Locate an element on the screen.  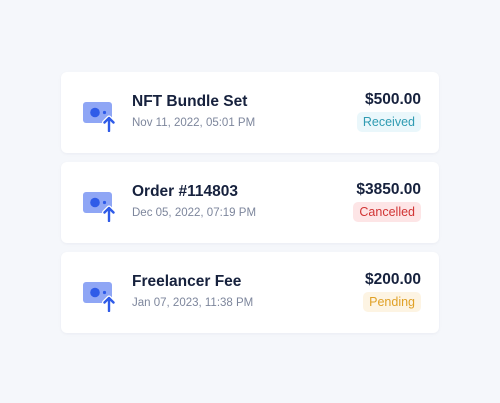
transaction-date: Nov 11, 2022, 05:01 PM is located at coordinates (194, 123).